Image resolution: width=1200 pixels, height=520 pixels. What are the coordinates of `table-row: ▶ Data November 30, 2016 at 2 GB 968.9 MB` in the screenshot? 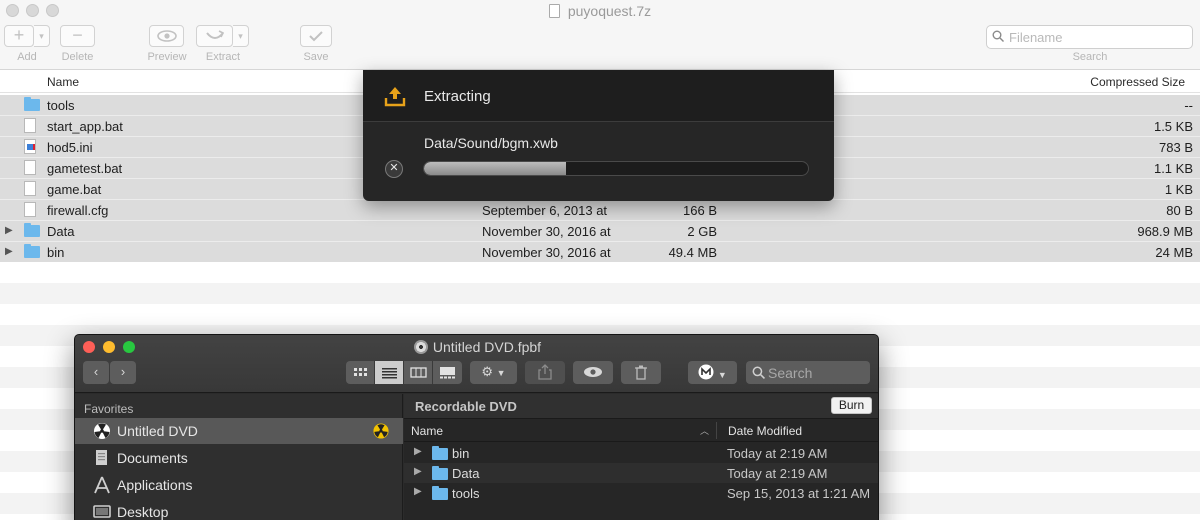 It's located at (600, 231).